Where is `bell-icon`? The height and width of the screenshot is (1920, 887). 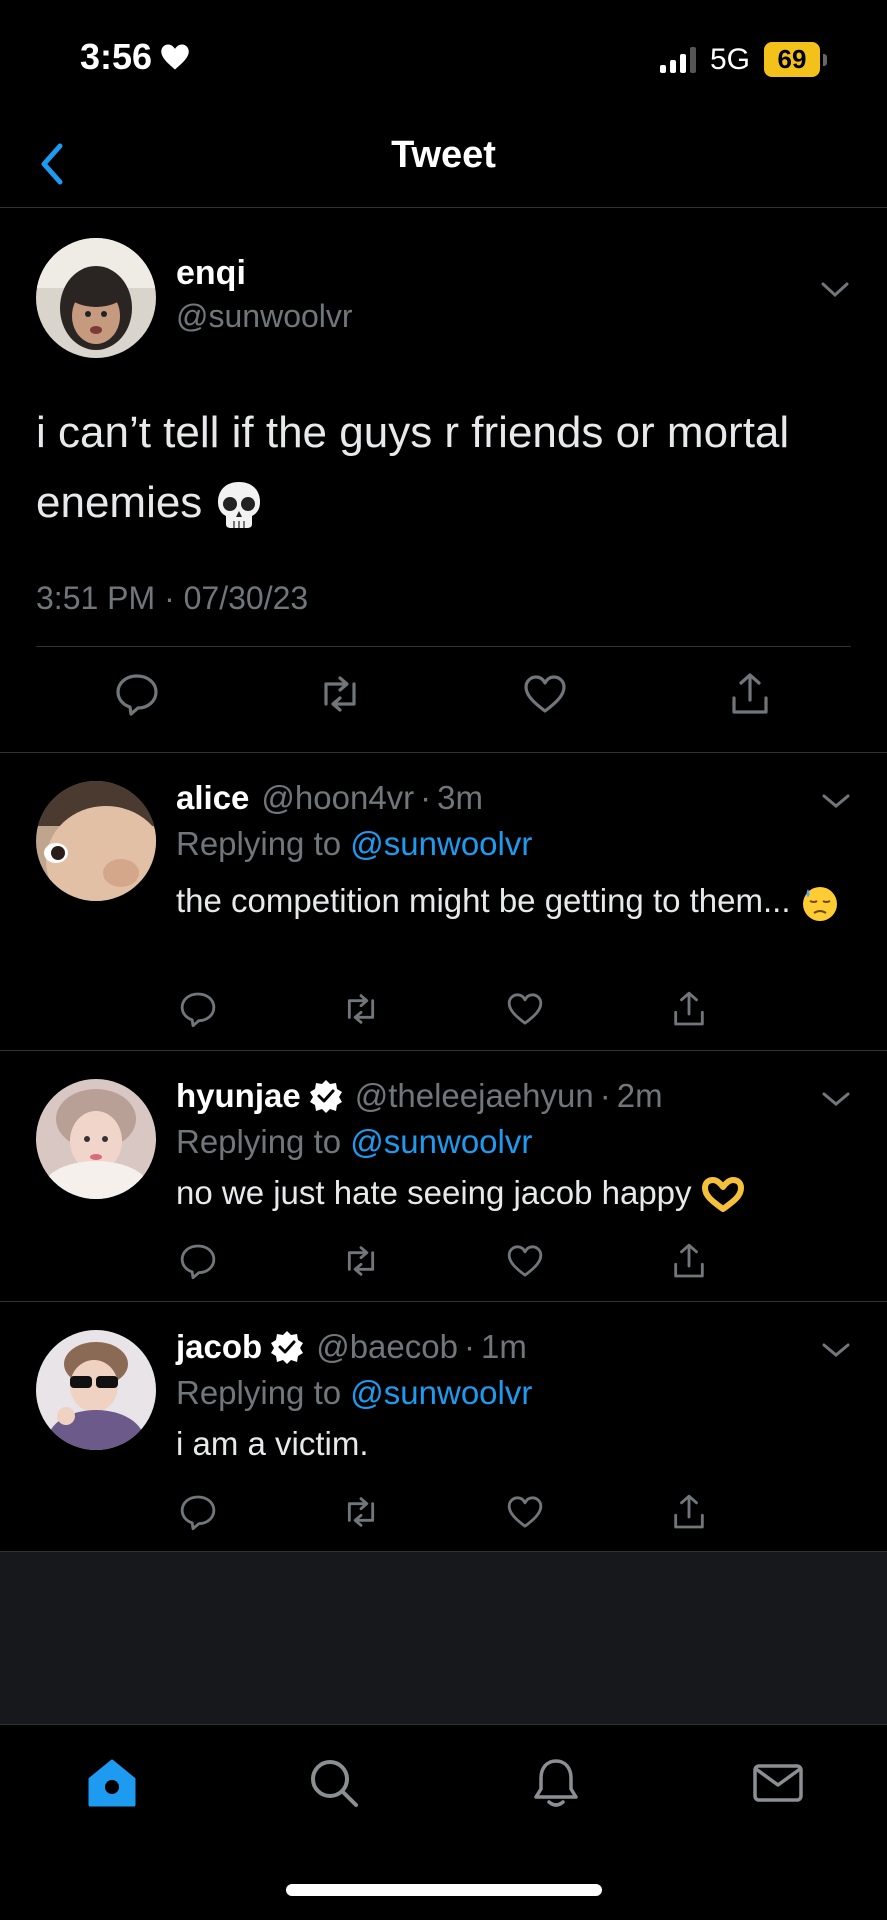 bell-icon is located at coordinates (556, 1783).